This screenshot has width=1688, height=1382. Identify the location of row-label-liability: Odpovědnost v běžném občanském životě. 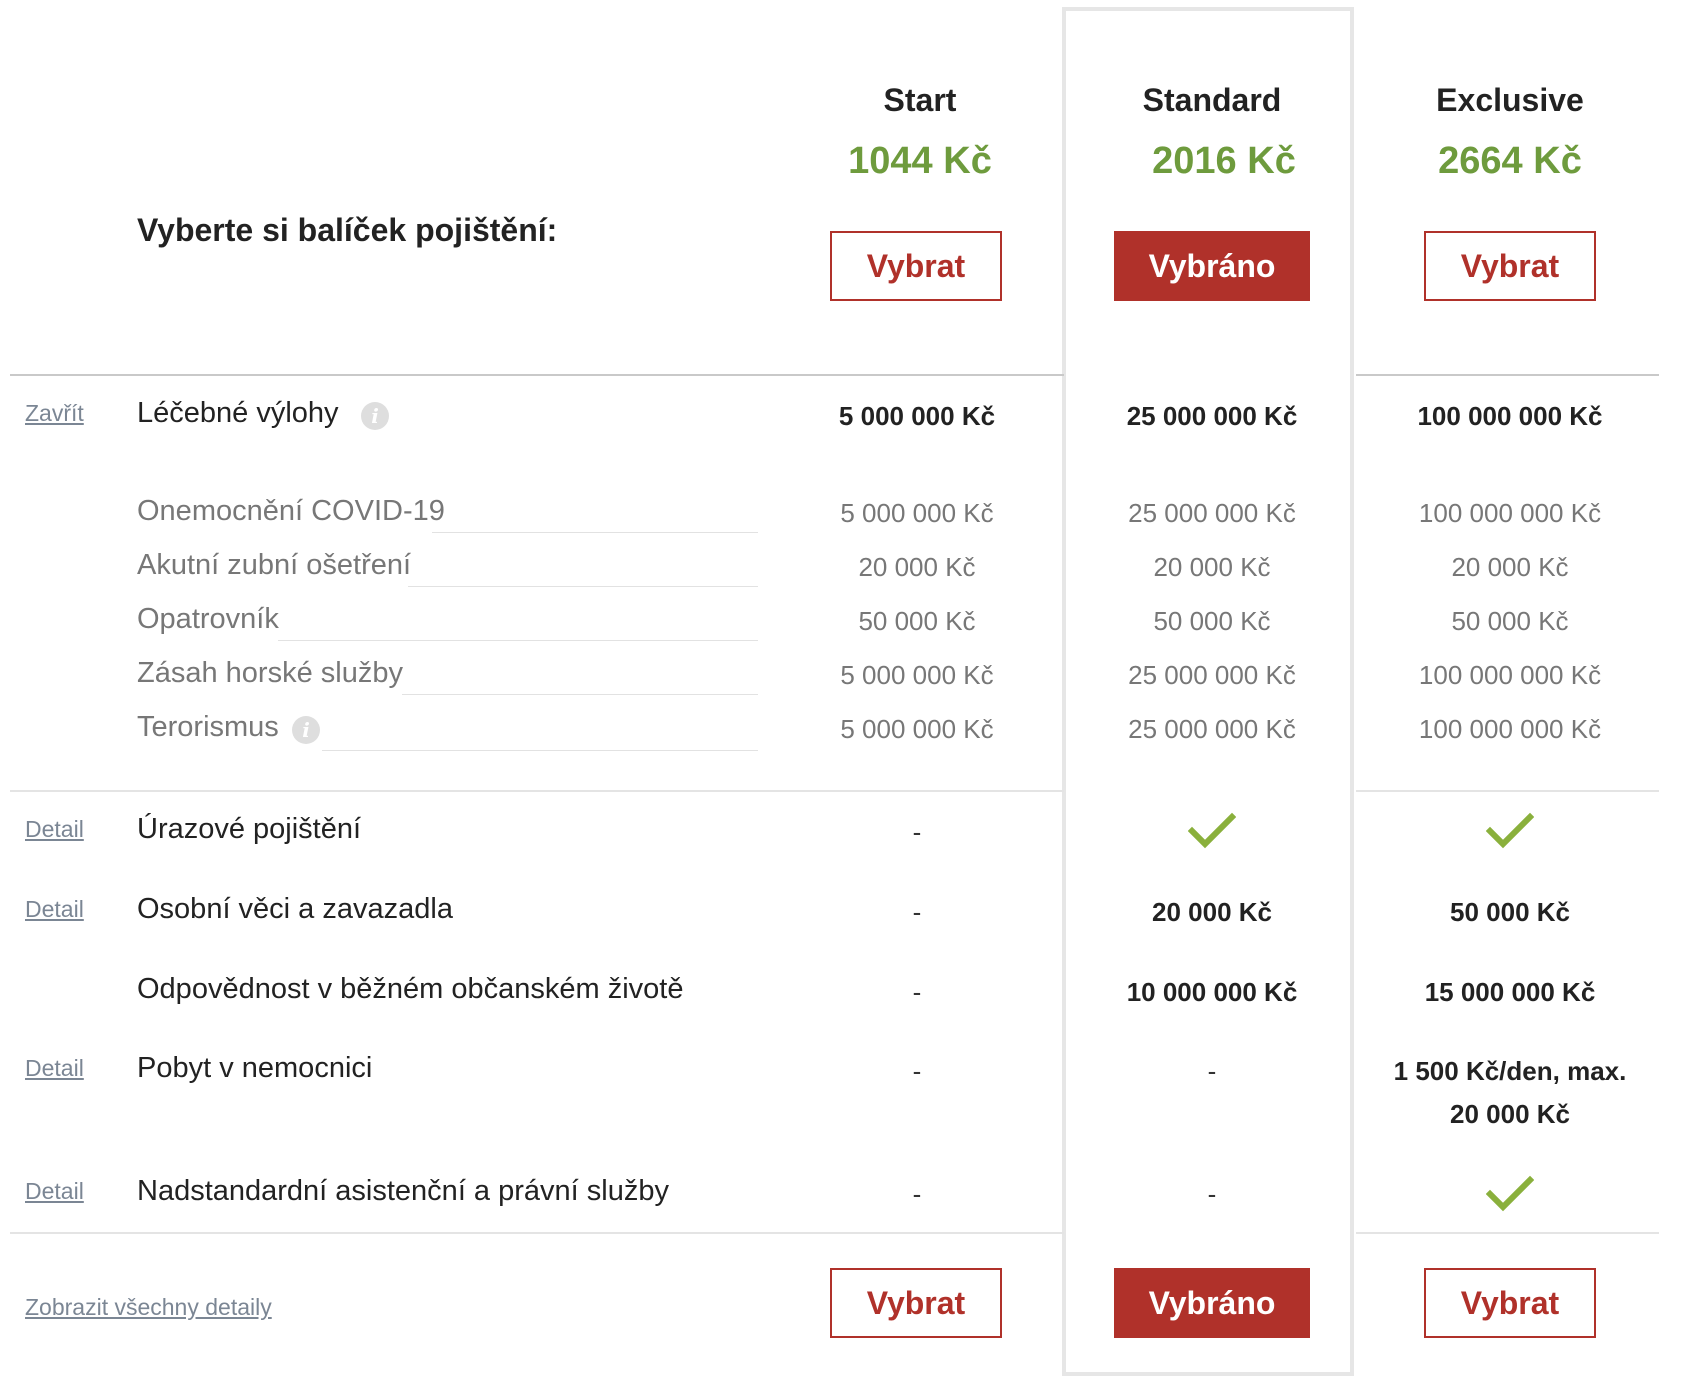
(410, 989).